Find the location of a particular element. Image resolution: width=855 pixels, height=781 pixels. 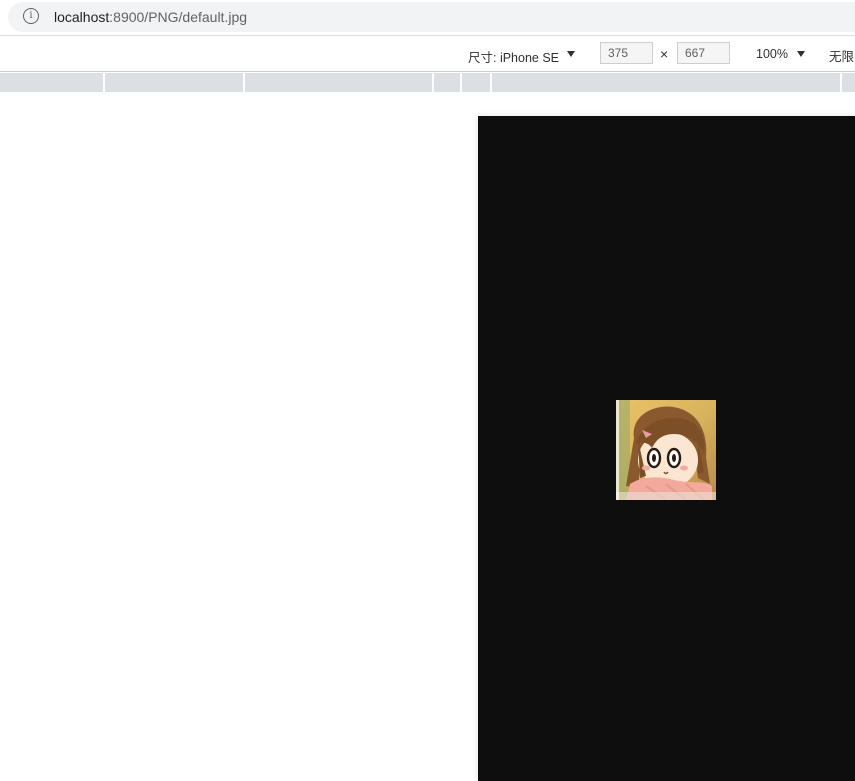

media-query-bar is located at coordinates (427, 82).